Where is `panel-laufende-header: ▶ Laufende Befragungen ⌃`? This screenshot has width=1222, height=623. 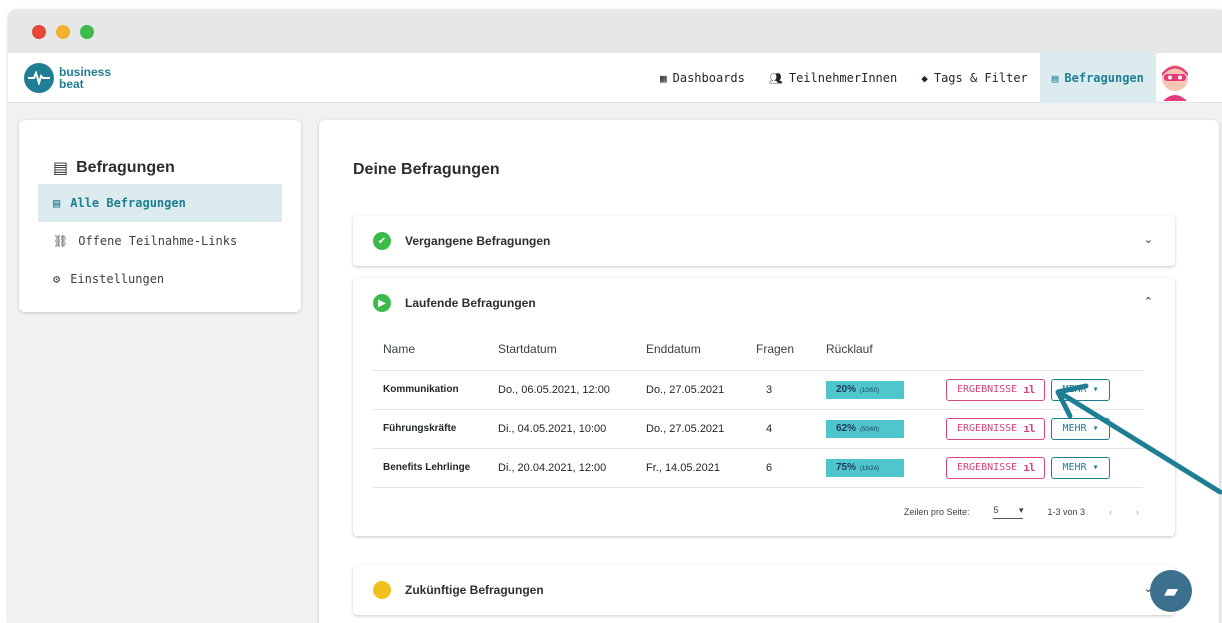 panel-laufende-header: ▶ Laufende Befragungen ⌃ is located at coordinates (764, 303).